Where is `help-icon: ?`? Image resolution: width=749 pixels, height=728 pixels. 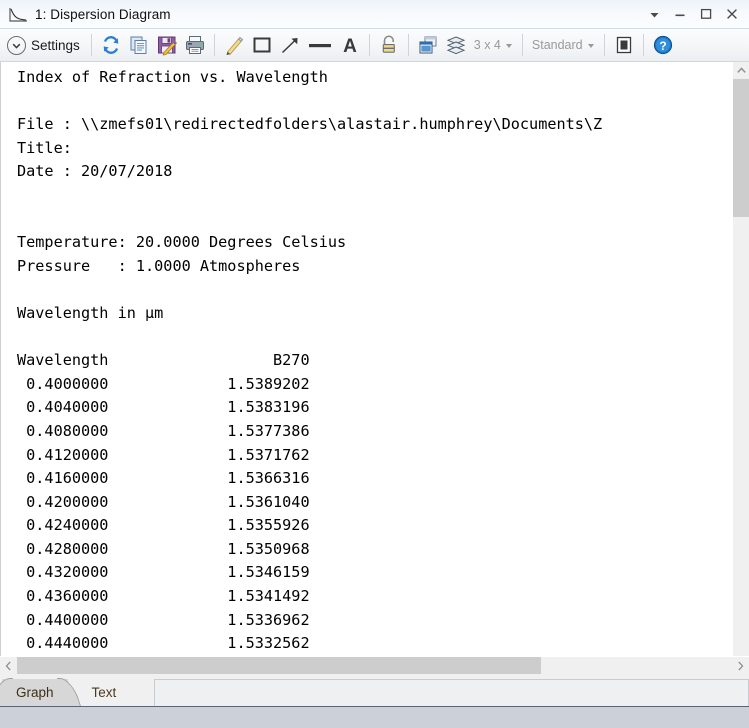
help-icon: ? is located at coordinates (662, 45).